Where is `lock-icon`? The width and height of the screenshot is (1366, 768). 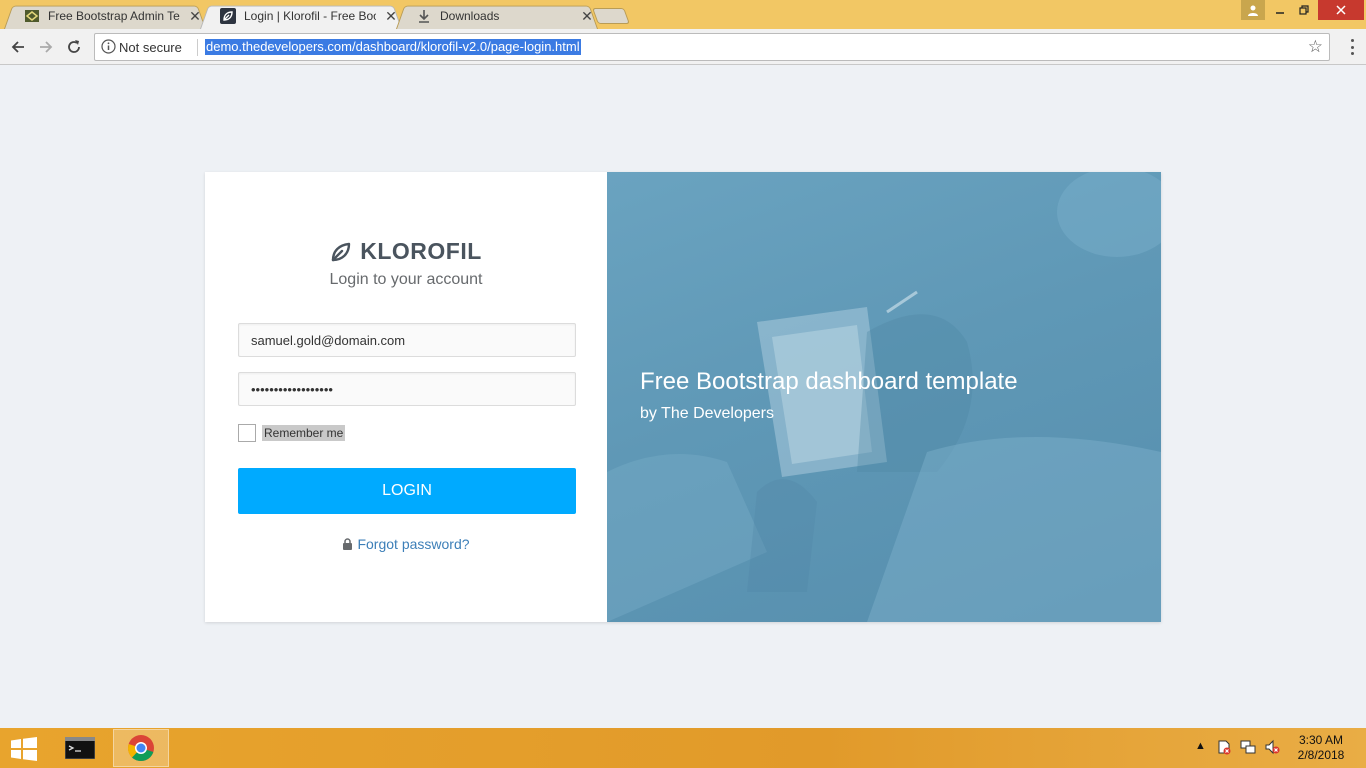
lock-icon is located at coordinates (348, 544).